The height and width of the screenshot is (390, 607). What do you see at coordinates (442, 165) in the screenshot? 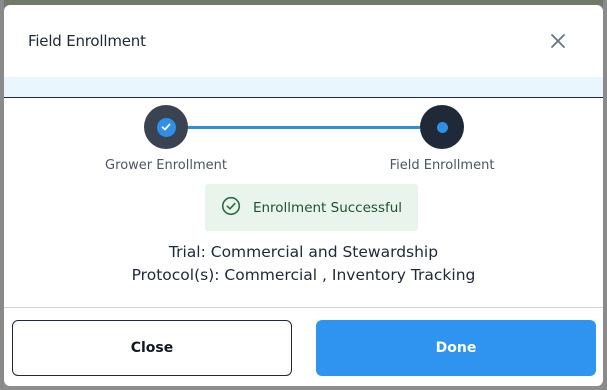
I see `step-label-field-enrollment: Field Enrollment` at bounding box center [442, 165].